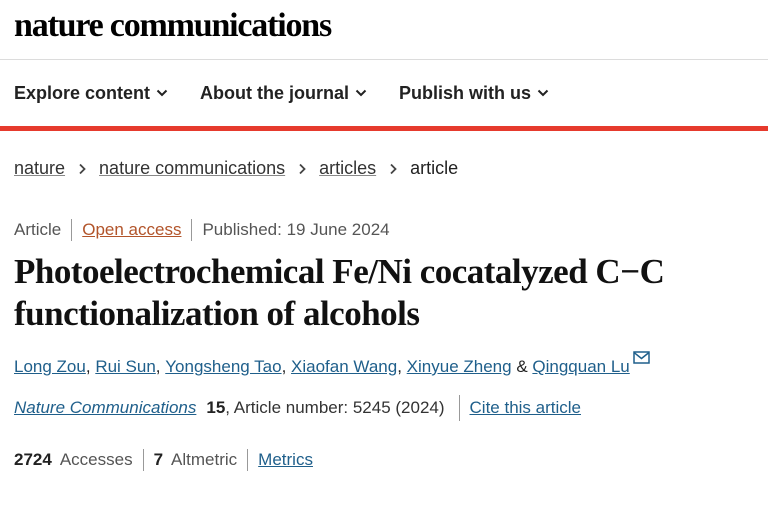 The height and width of the screenshot is (511, 768). I want to click on masthead: nature communications, so click(384, 30).